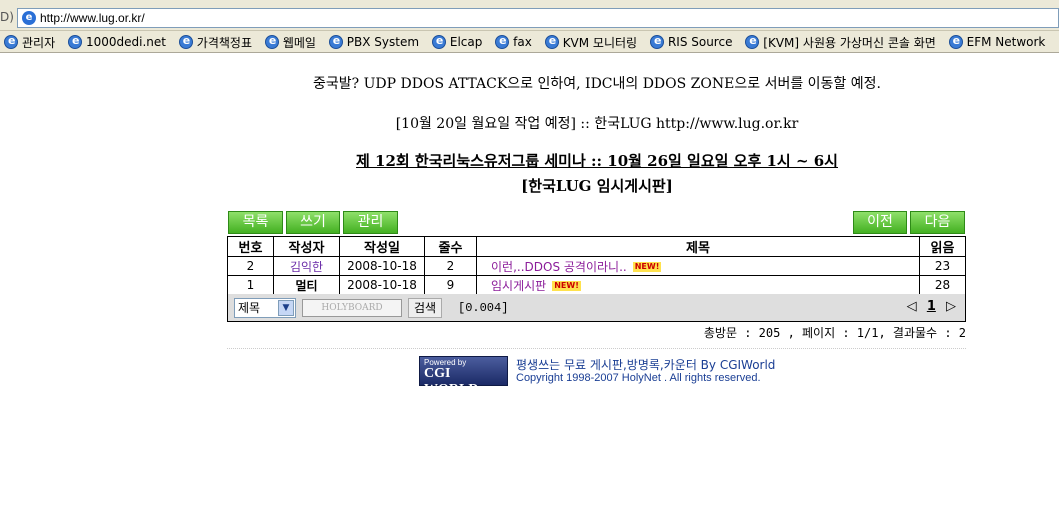 The height and width of the screenshot is (522, 1059). Describe the element at coordinates (383, 42) in the screenshot. I see `link-label: PBX System` at that location.